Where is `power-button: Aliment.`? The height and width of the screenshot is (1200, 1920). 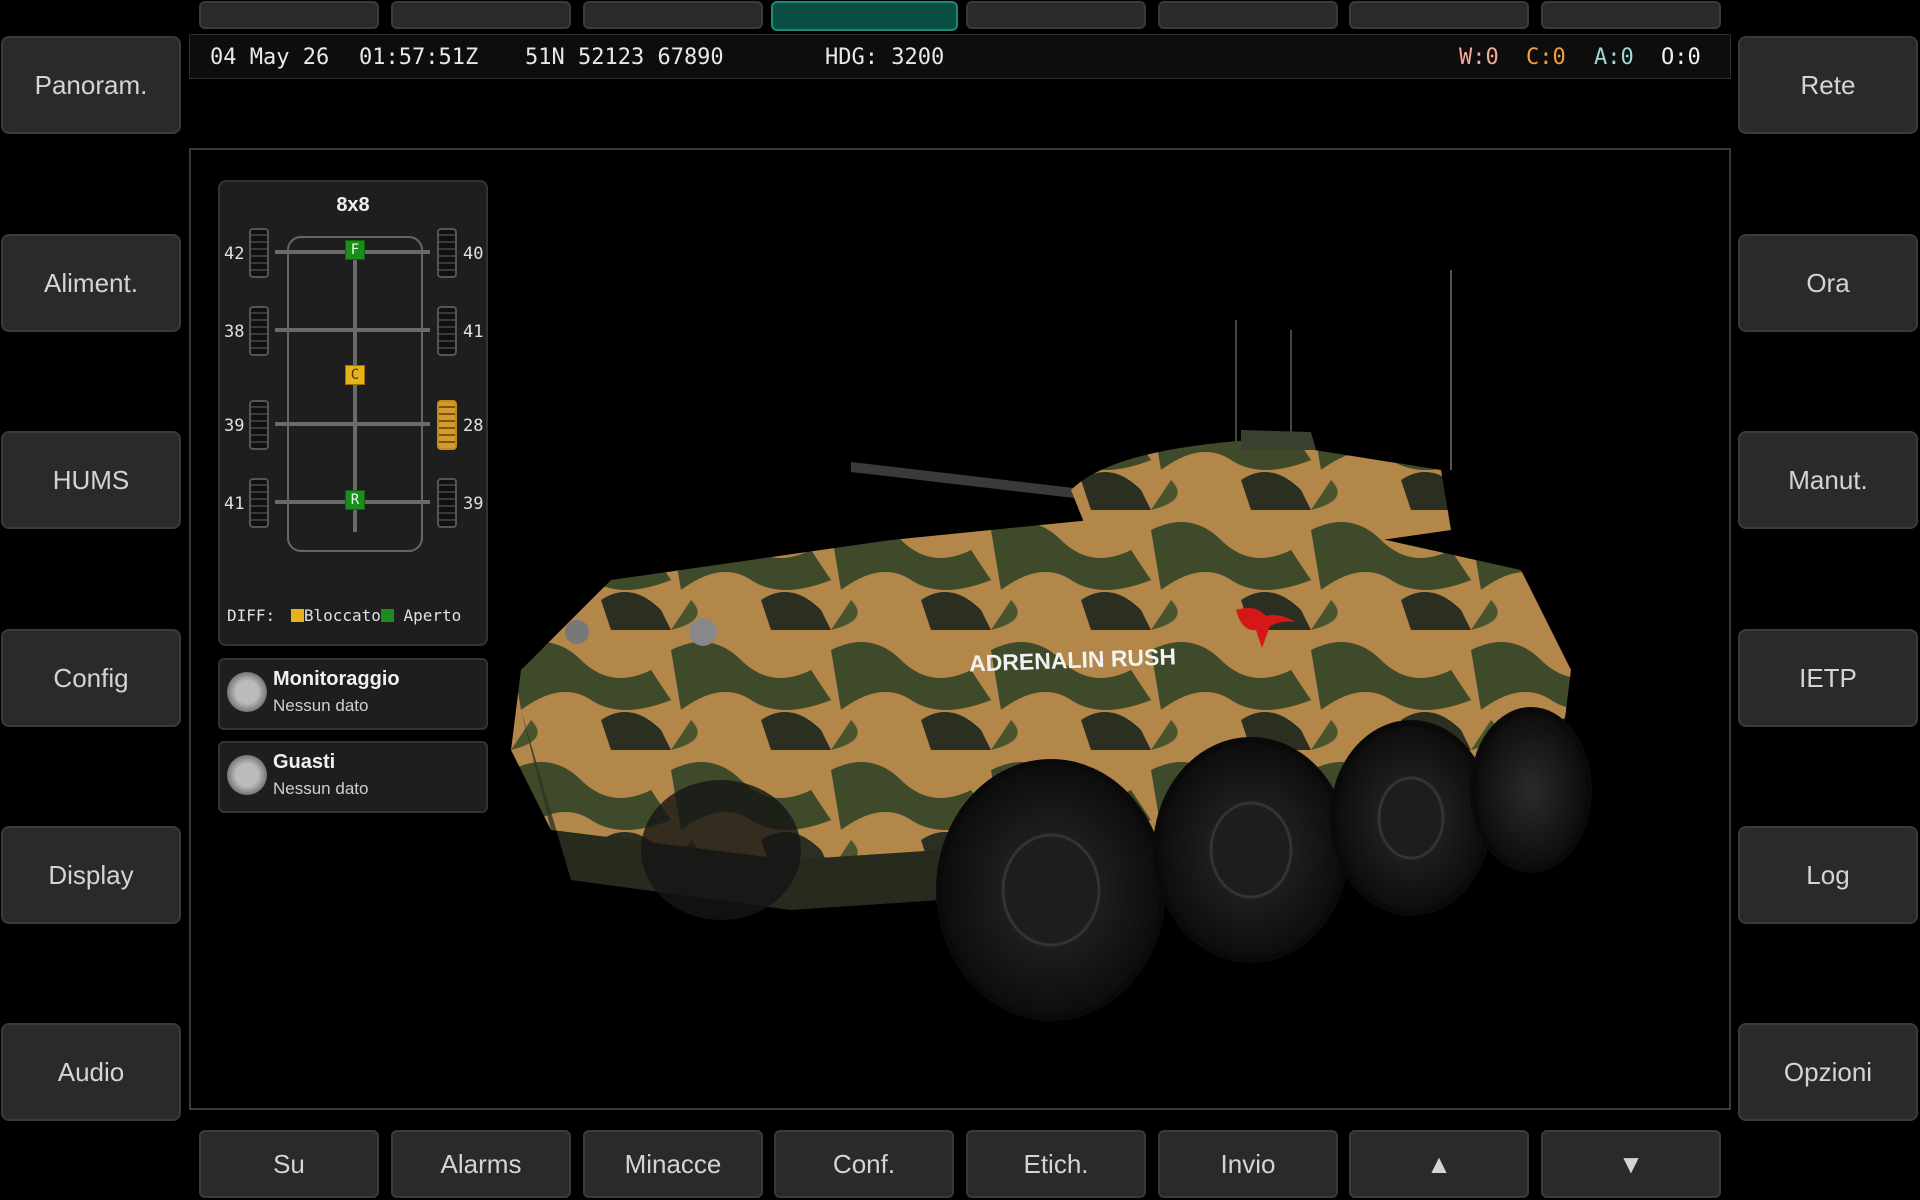
power-button: Aliment. is located at coordinates (91, 283).